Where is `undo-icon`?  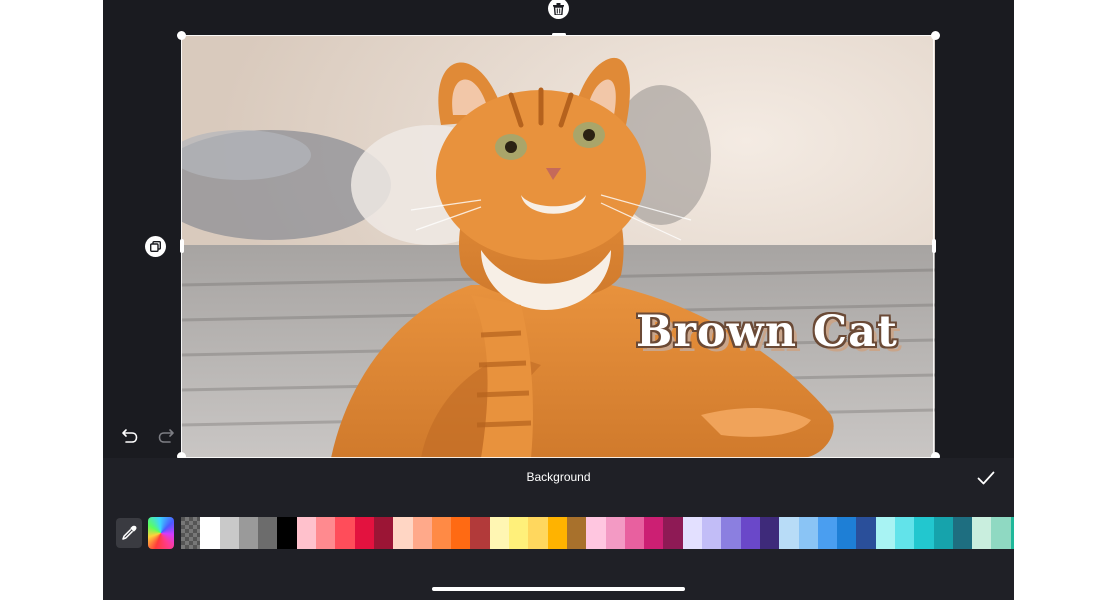 undo-icon is located at coordinates (130, 436).